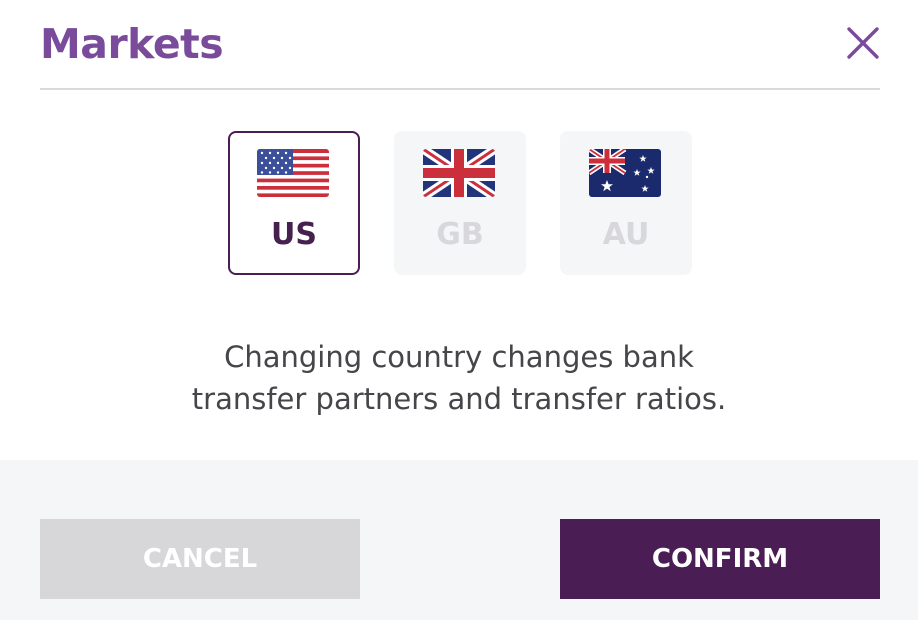 The image size is (918, 620). What do you see at coordinates (863, 43) in the screenshot?
I see `close-icon` at bounding box center [863, 43].